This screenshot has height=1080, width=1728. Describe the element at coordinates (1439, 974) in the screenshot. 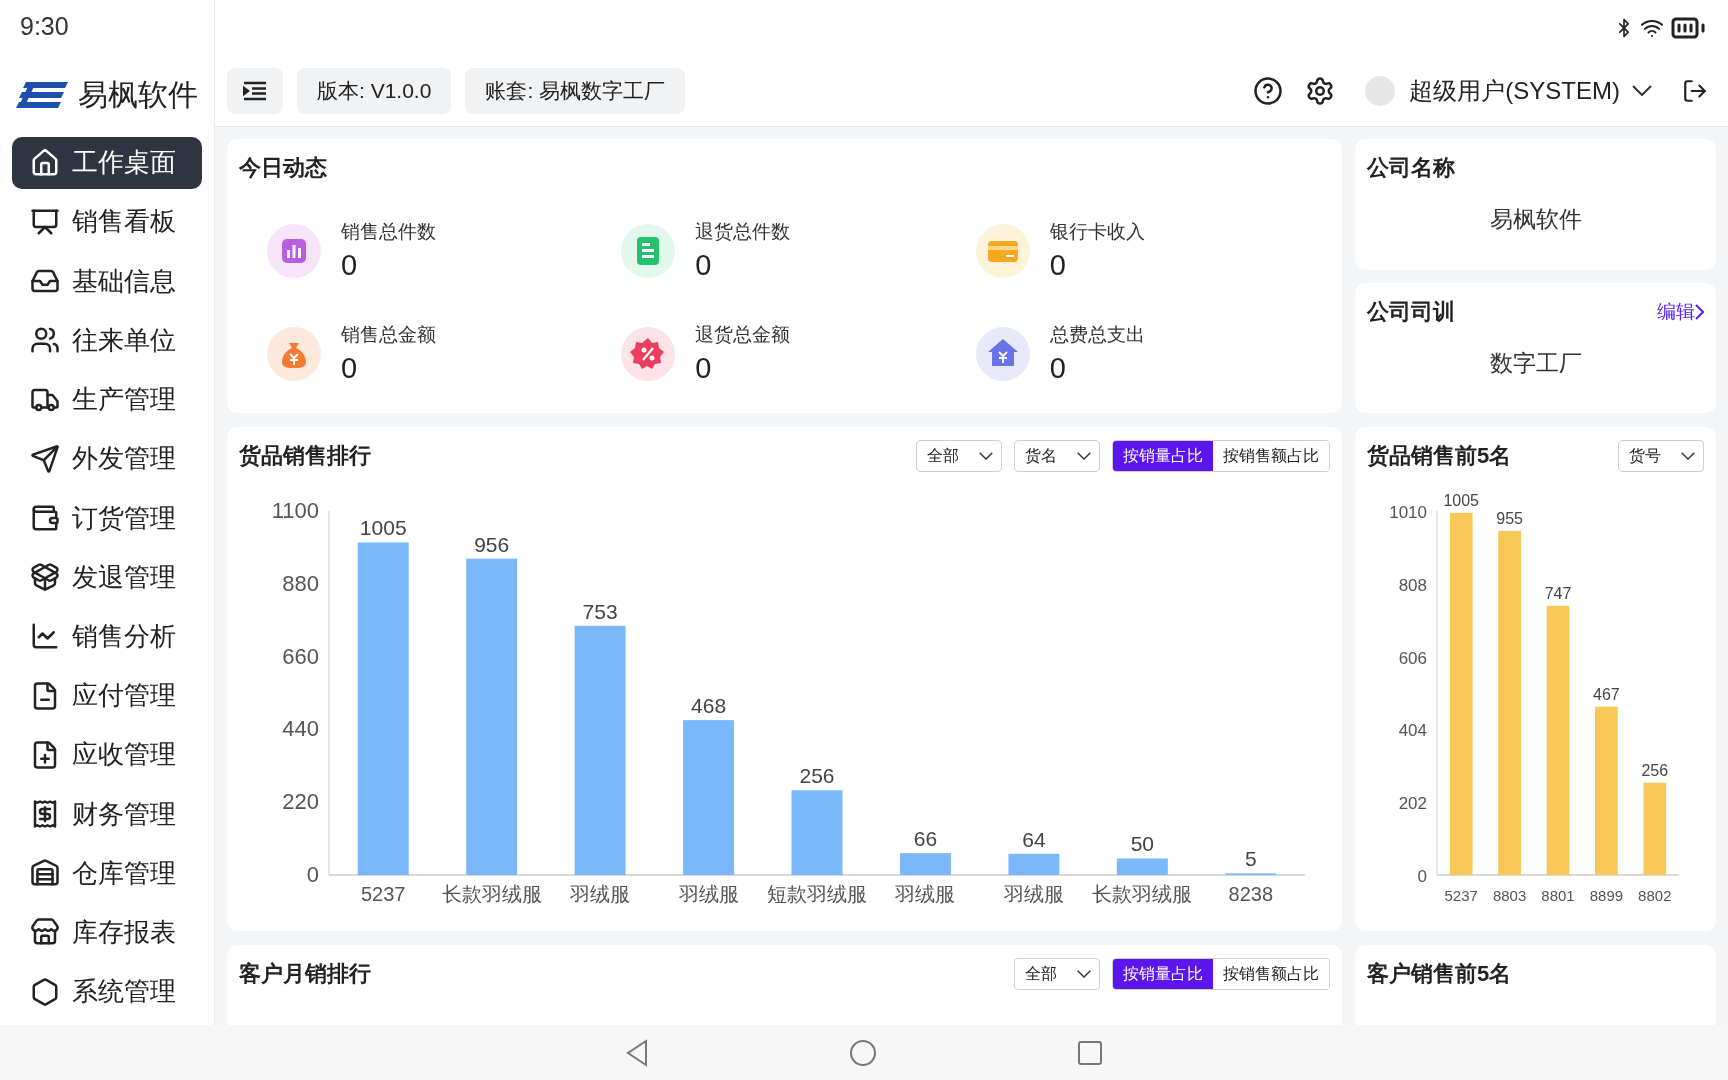

I see `card-title: 客户销售前5名` at that location.